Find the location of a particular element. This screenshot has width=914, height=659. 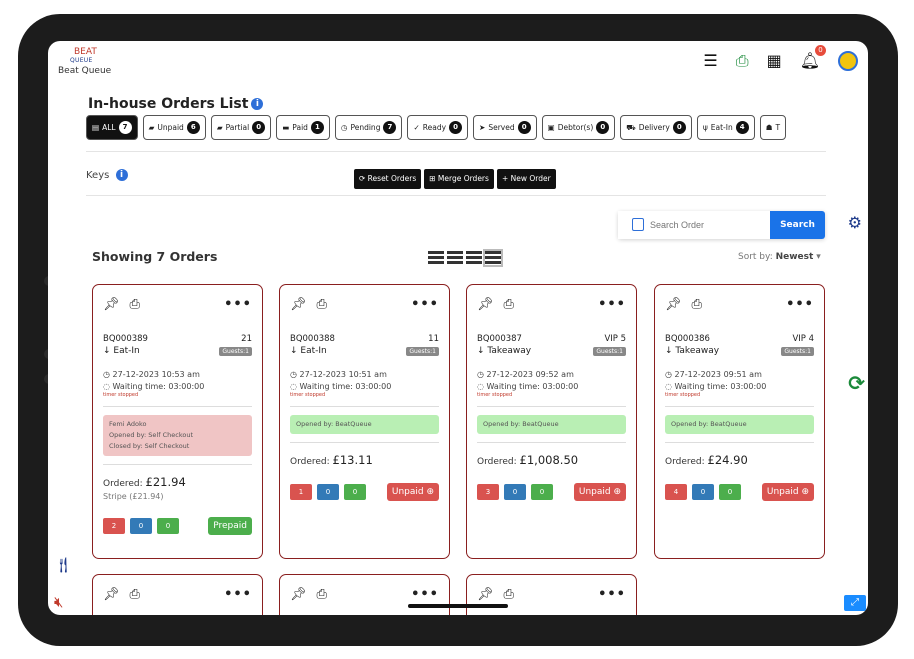

merge-orders-button: ⊞ Merge Orders is located at coordinates (459, 179).